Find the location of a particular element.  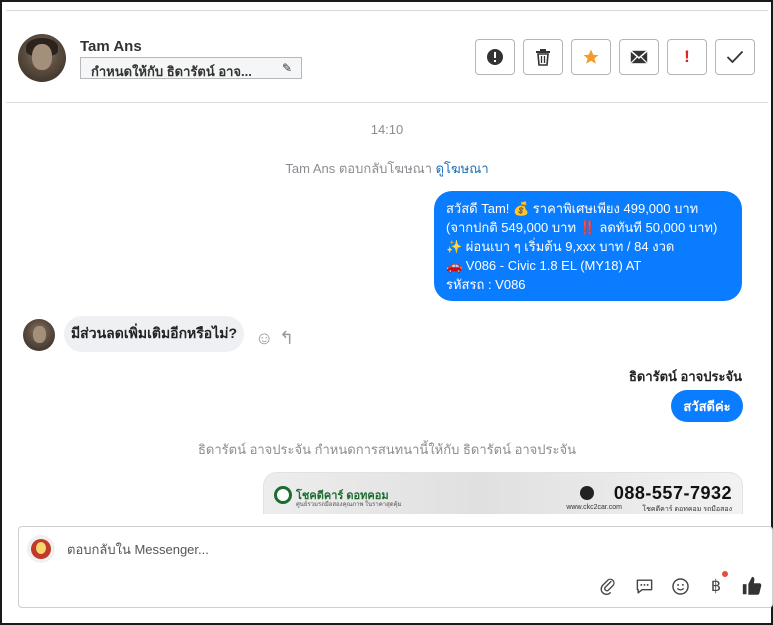

done-button is located at coordinates (735, 57).